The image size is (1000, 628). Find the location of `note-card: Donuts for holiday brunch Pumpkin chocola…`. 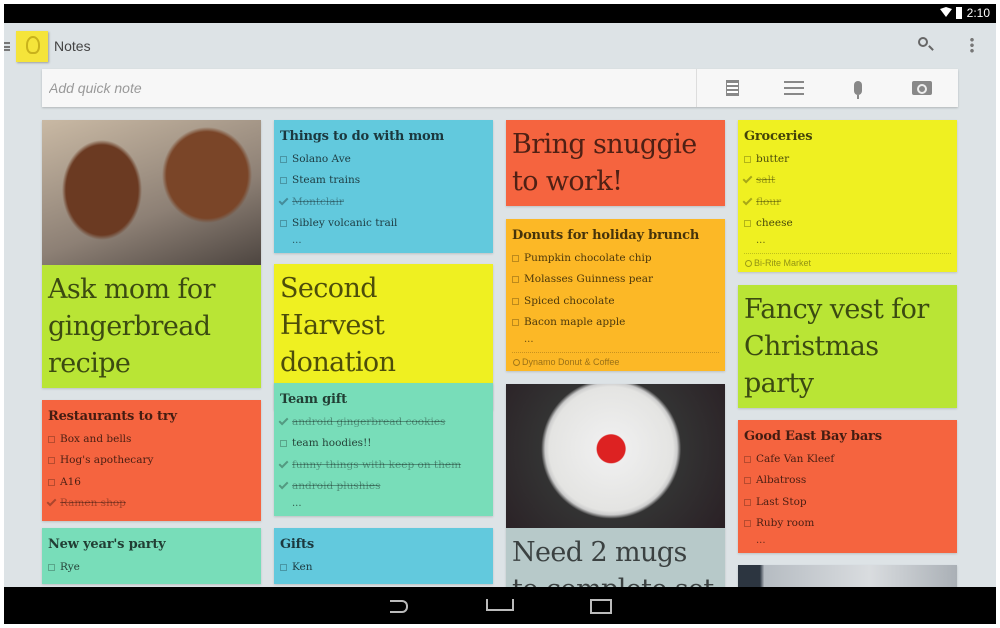

note-card: Donuts for holiday brunch Pumpkin chocola… is located at coordinates (615, 295).